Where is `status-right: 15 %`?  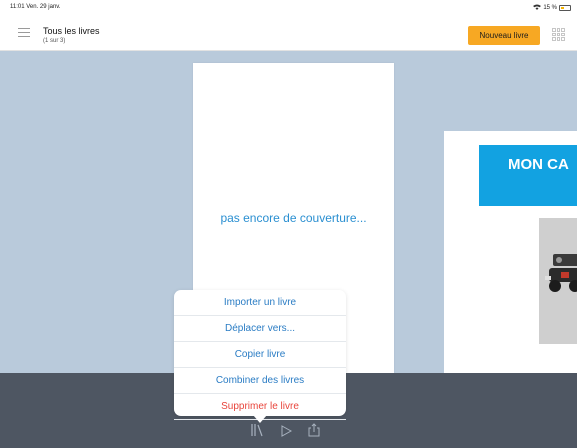 status-right: 15 % is located at coordinates (552, 8).